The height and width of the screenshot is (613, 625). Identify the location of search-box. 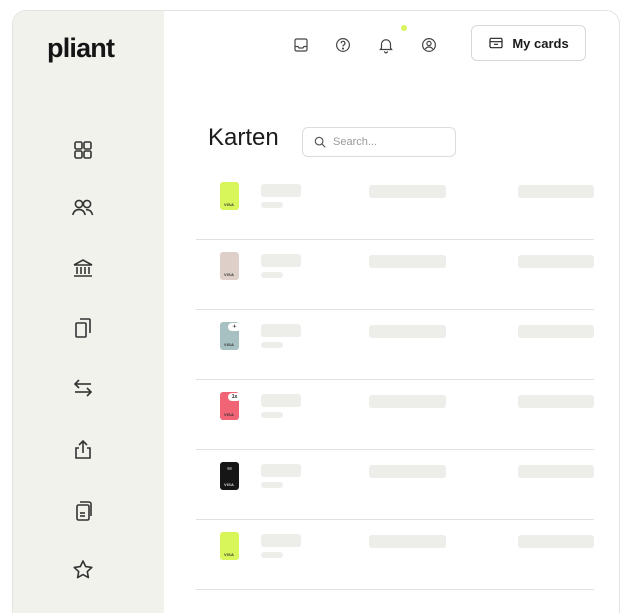
(379, 142).